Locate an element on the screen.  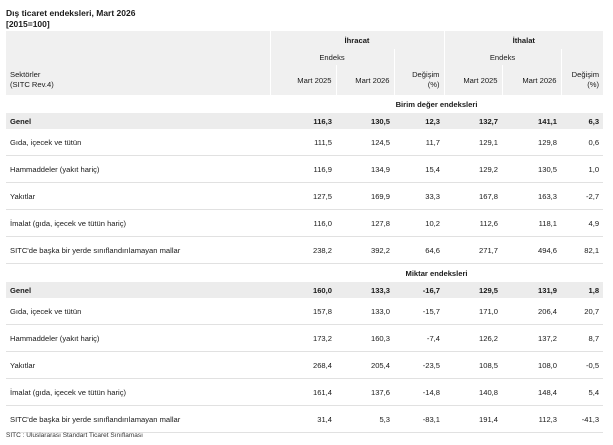
value-cell: 494,6 is located at coordinates (532, 250).